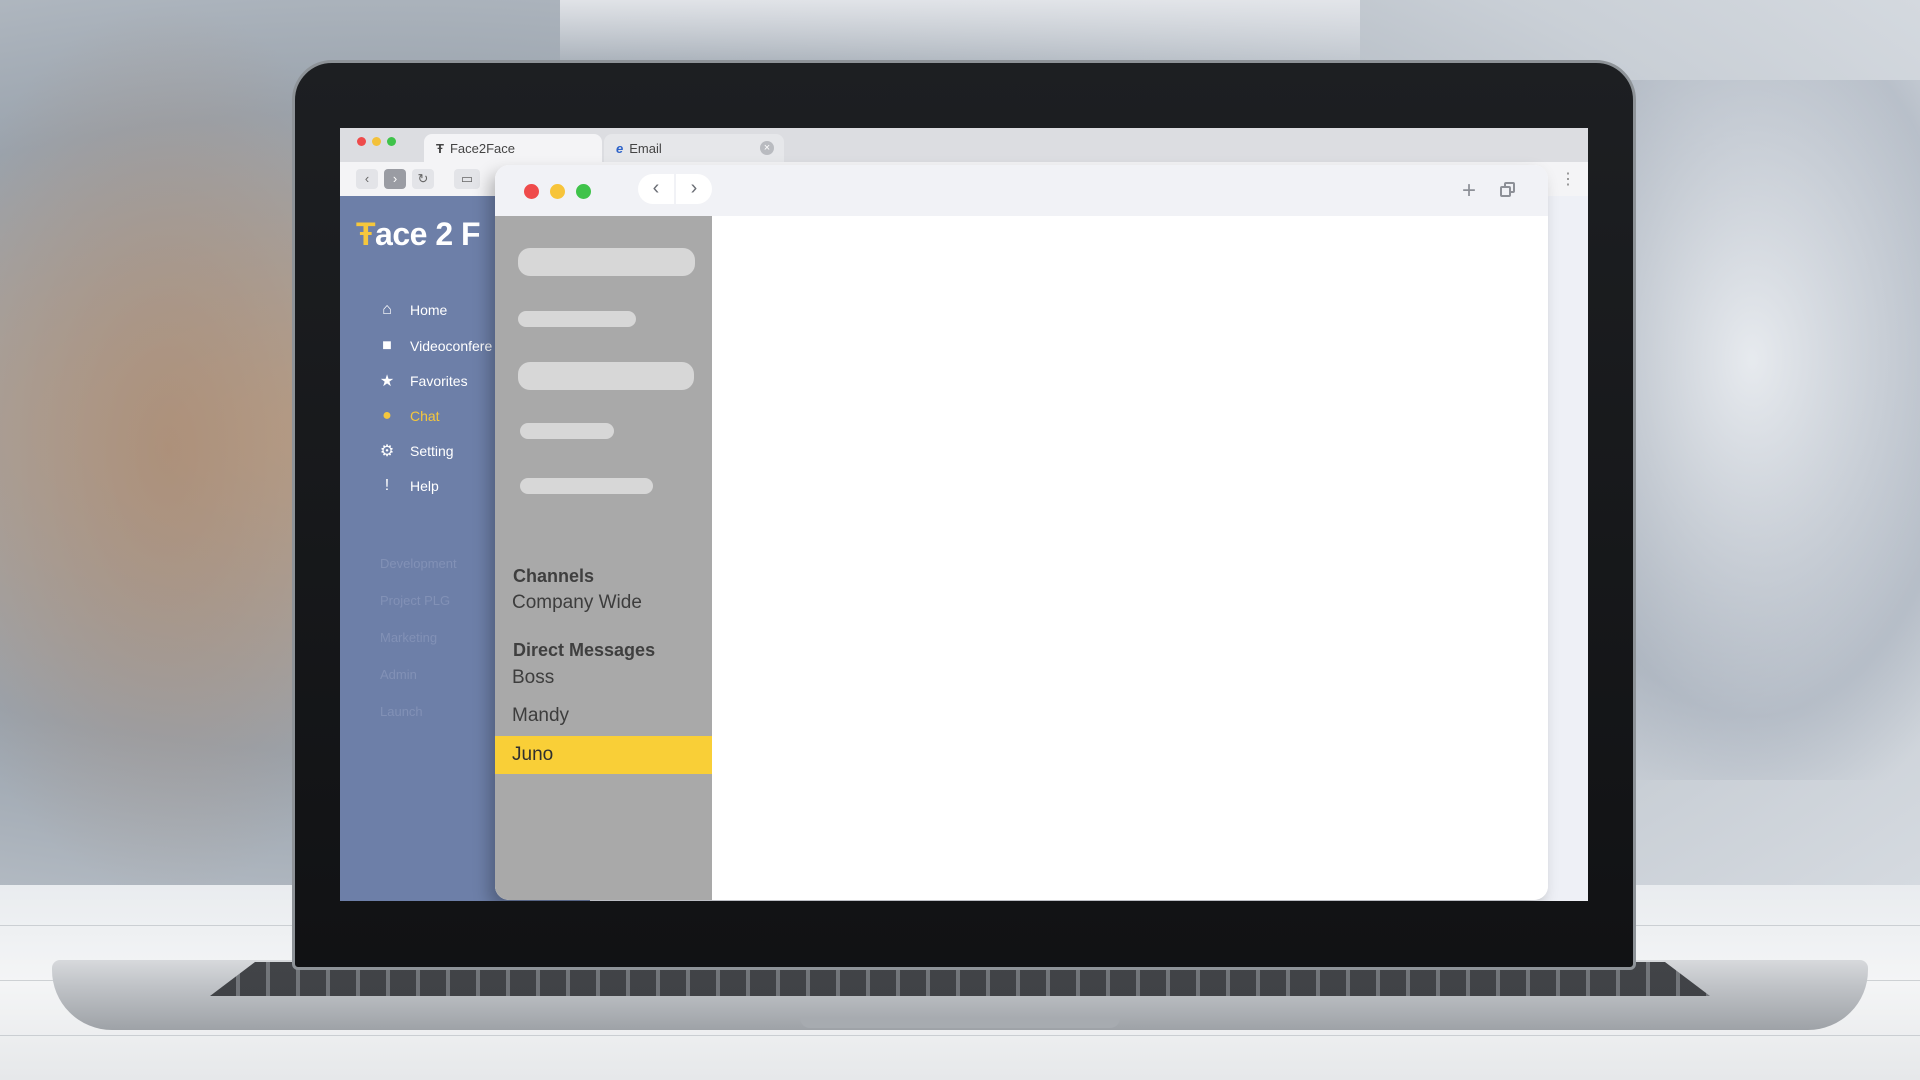  I want to click on workspace-item: Development, so click(418, 563).